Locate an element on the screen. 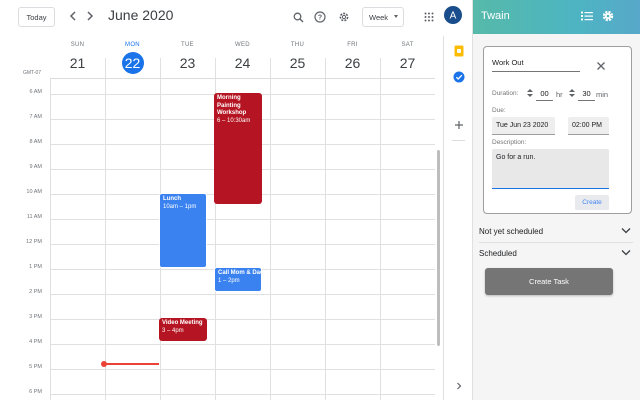  event-lunch: Lunch 10am – 1pm is located at coordinates (183, 230).